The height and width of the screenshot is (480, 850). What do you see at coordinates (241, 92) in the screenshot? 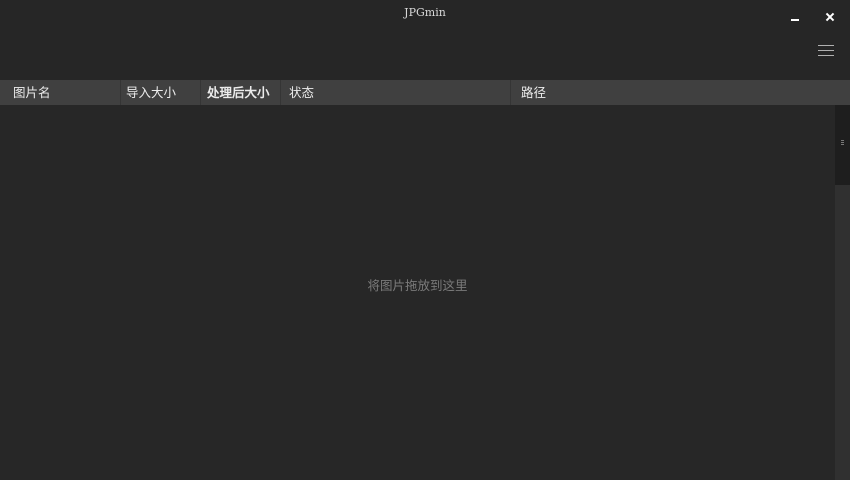
I see `column-header-processed-size: 处理后大小` at bounding box center [241, 92].